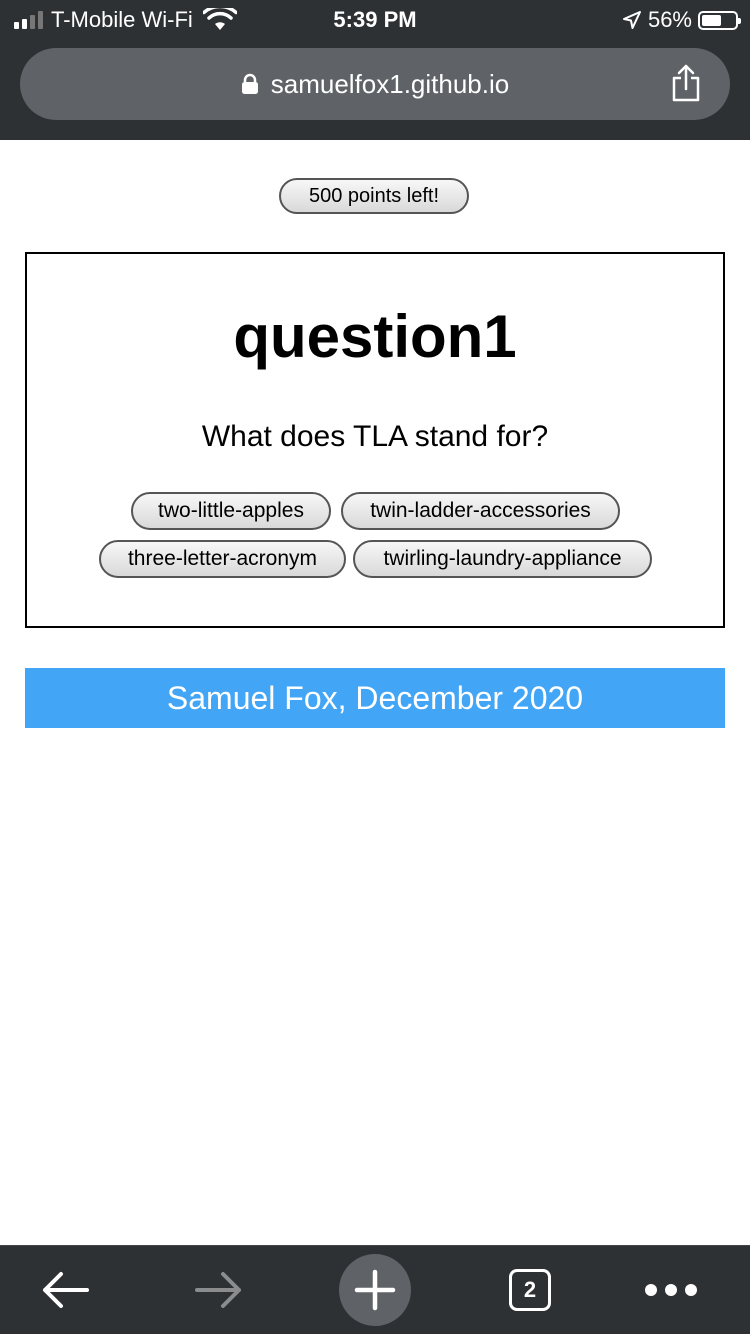 The image size is (750, 1334). What do you see at coordinates (390, 83) in the screenshot?
I see `url-text: samuelfox1.github.io` at bounding box center [390, 83].